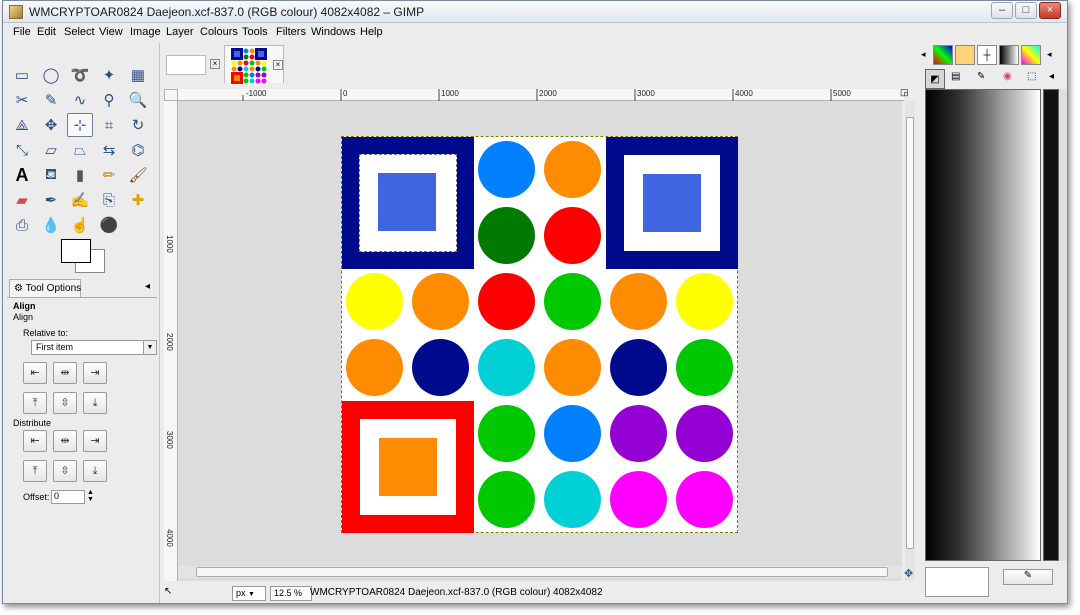  I want to click on foreground-select-icon: ✎, so click(51, 100).